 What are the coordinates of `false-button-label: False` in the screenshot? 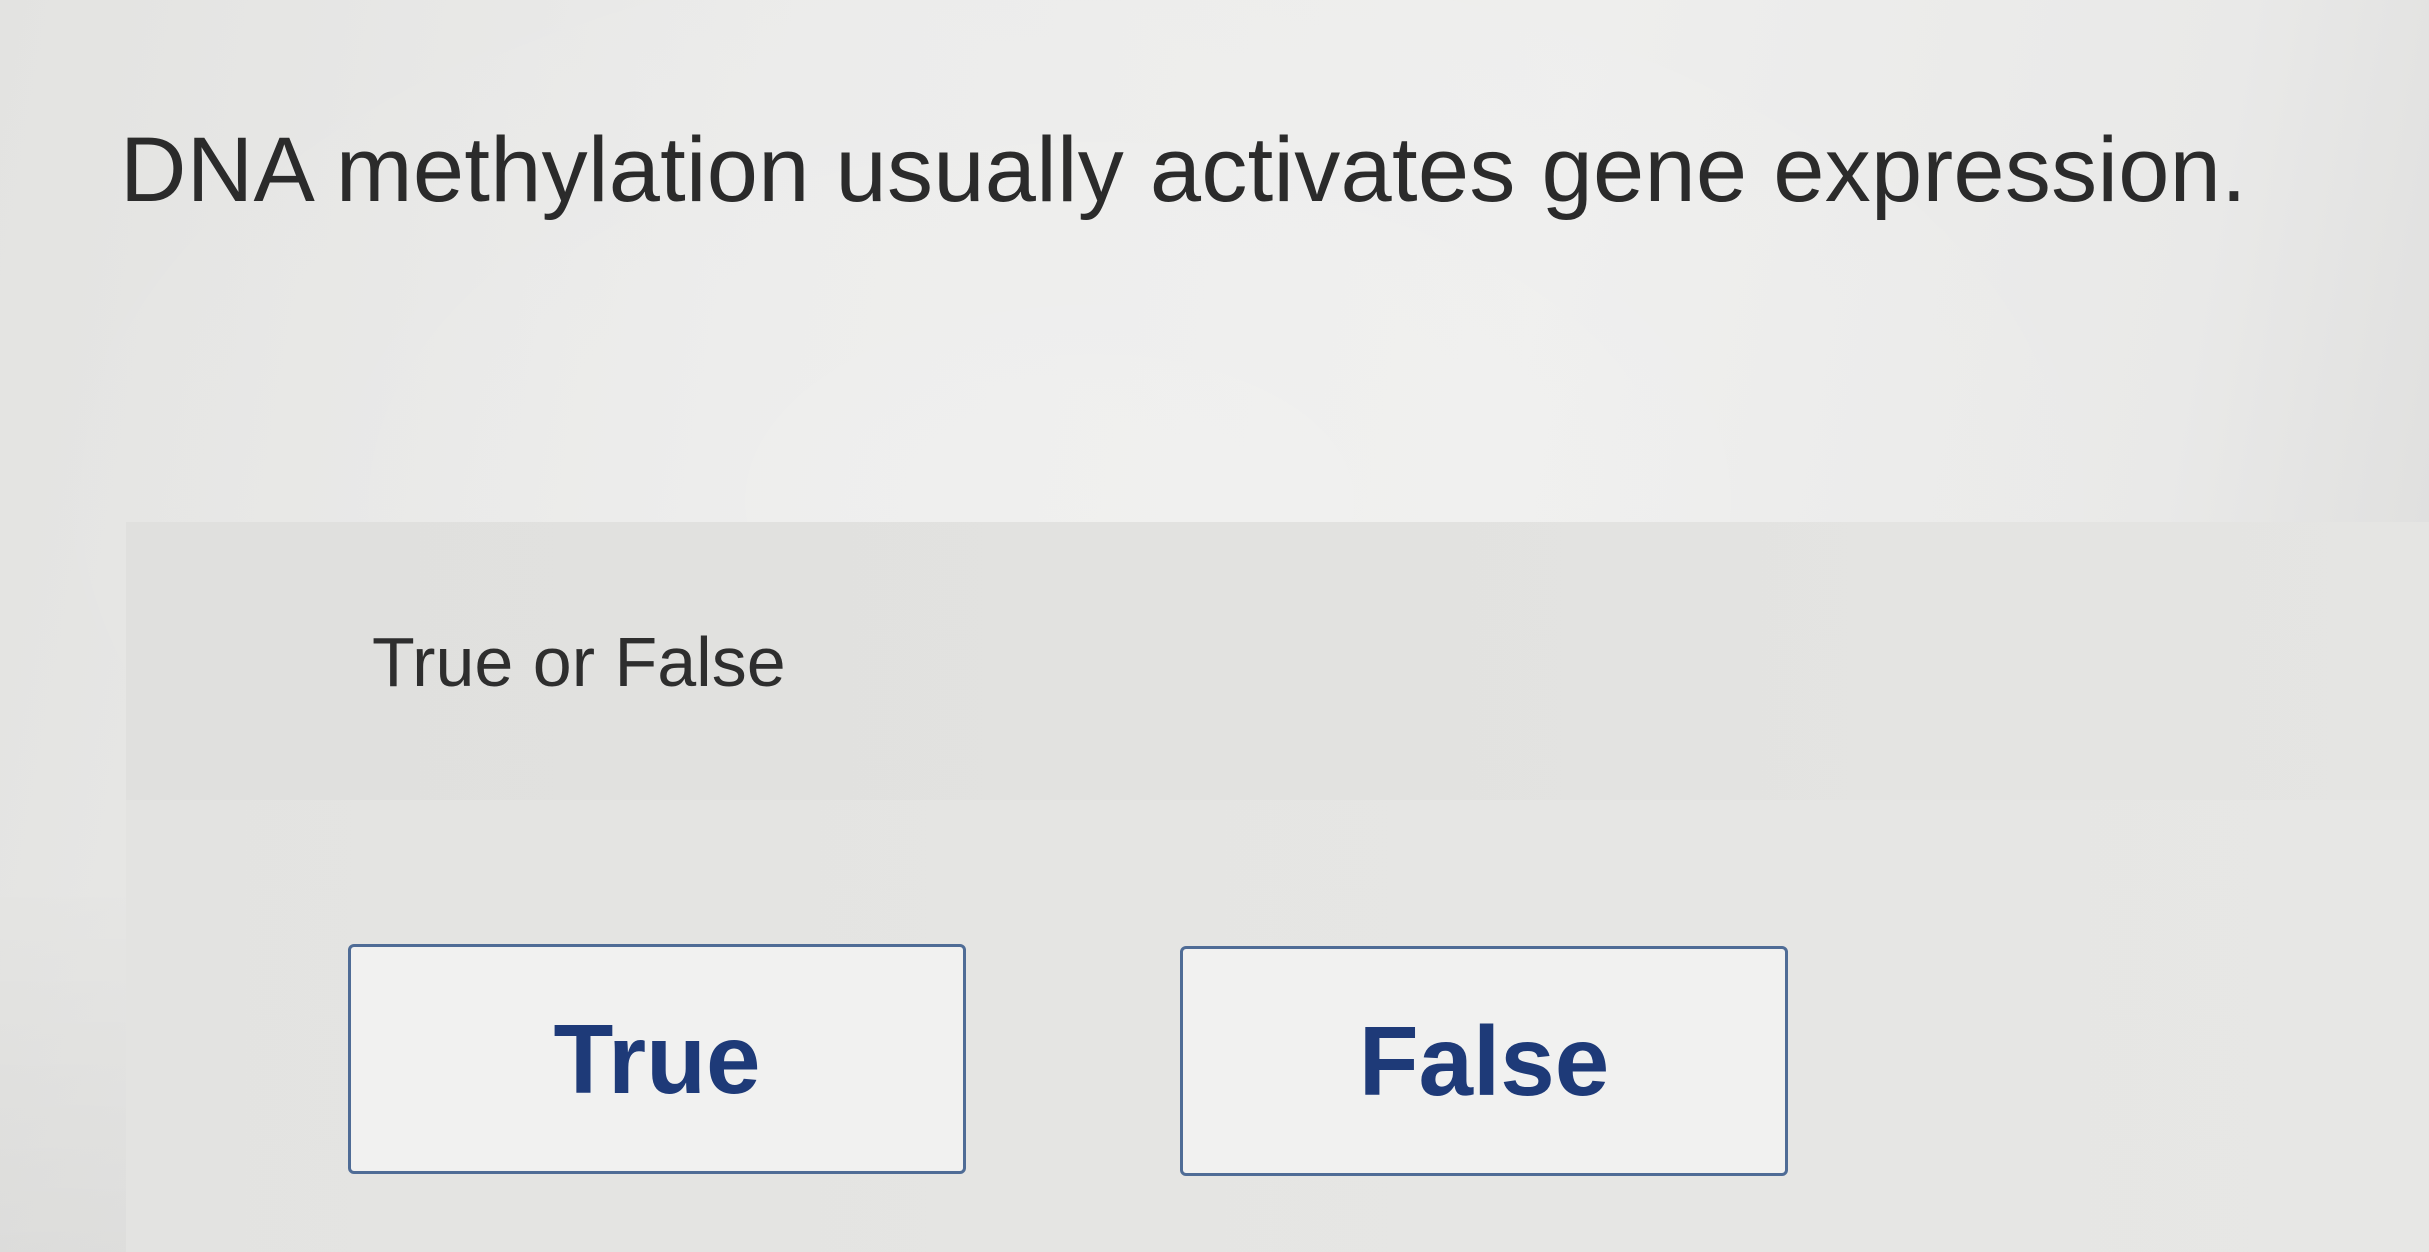 It's located at (1484, 1060).